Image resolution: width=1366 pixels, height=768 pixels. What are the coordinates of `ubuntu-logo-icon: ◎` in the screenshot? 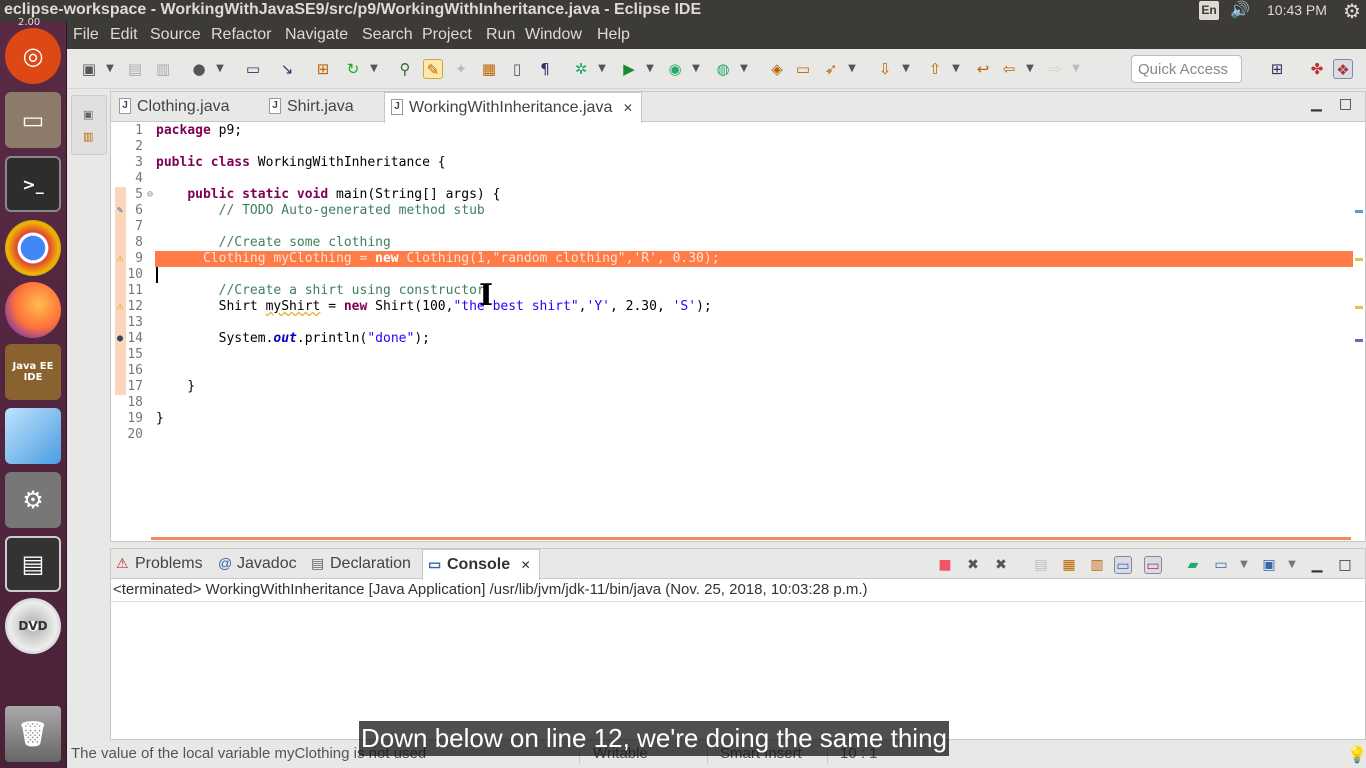 It's located at (33, 56).